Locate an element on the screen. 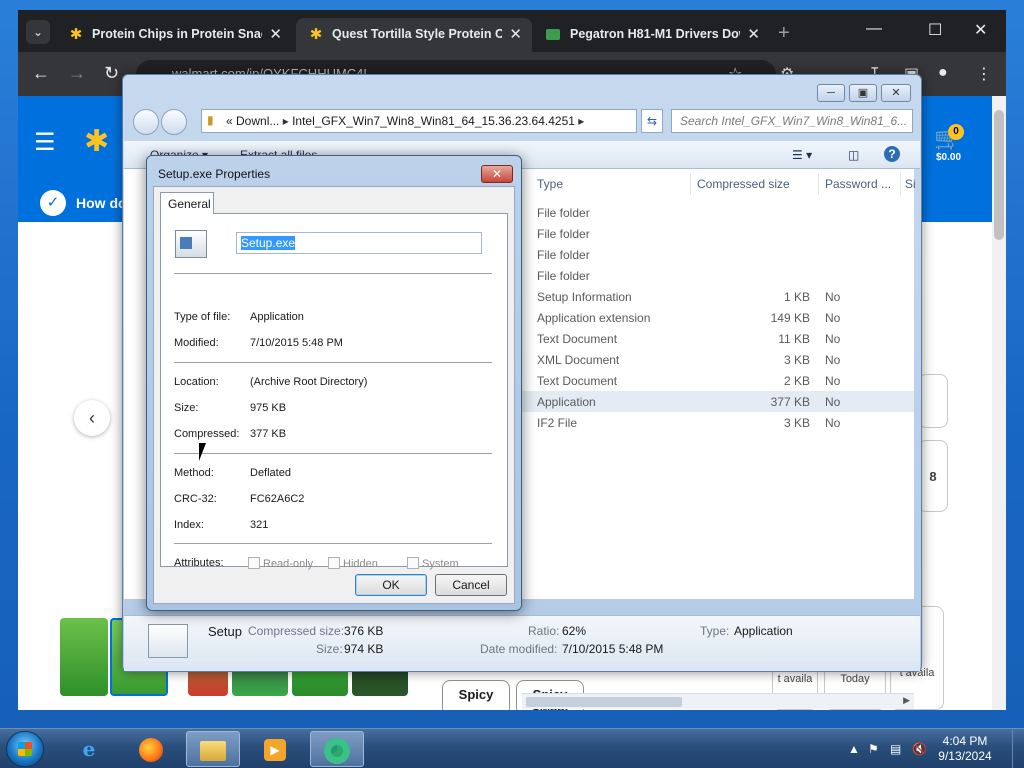  file-compressed-size: 3 KB is located at coordinates (796, 360).